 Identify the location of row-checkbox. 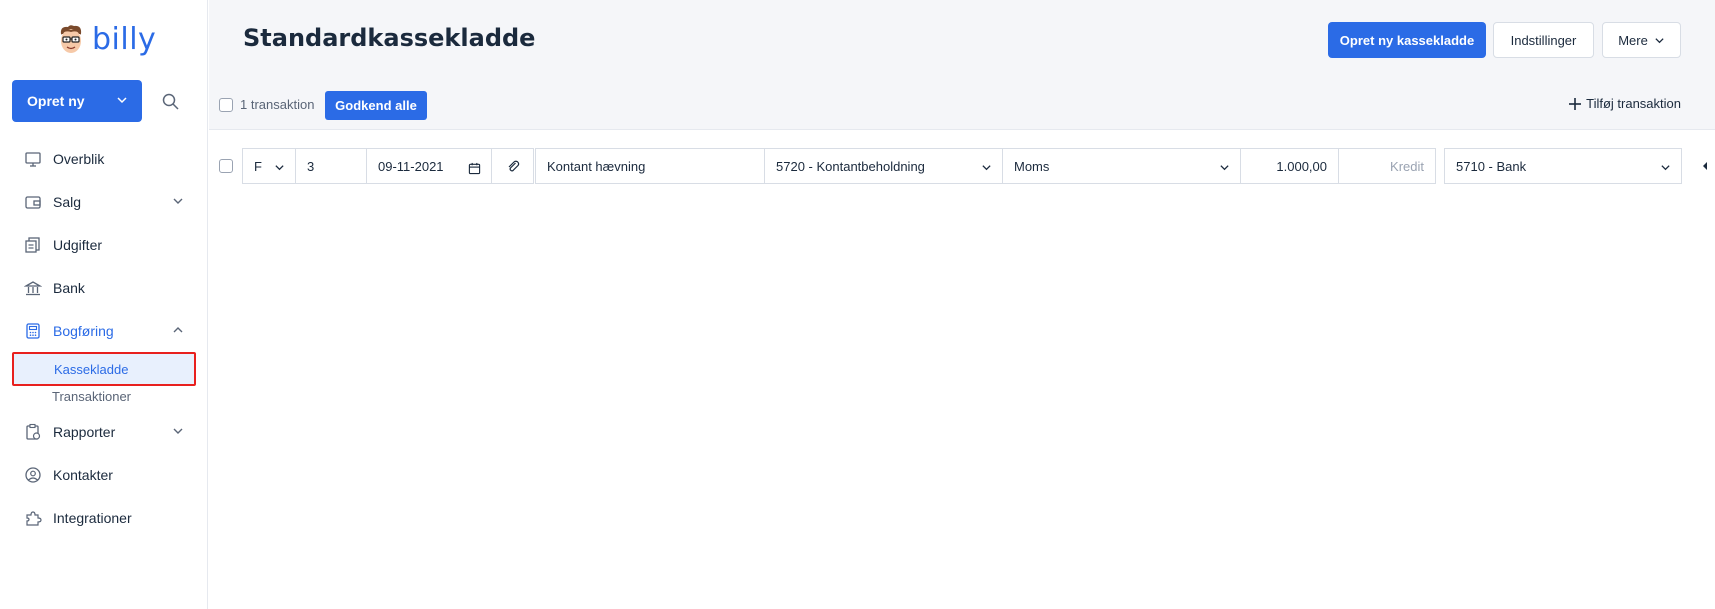
(226, 166).